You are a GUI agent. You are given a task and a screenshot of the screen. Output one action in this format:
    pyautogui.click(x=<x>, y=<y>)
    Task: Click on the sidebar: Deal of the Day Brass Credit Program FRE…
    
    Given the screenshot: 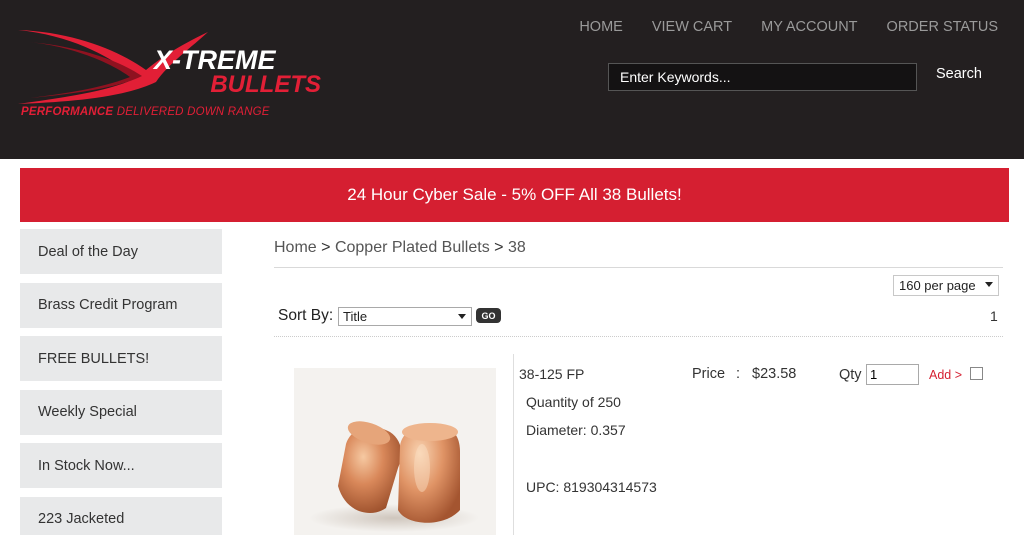 What is the action you would take?
    pyautogui.click(x=121, y=382)
    